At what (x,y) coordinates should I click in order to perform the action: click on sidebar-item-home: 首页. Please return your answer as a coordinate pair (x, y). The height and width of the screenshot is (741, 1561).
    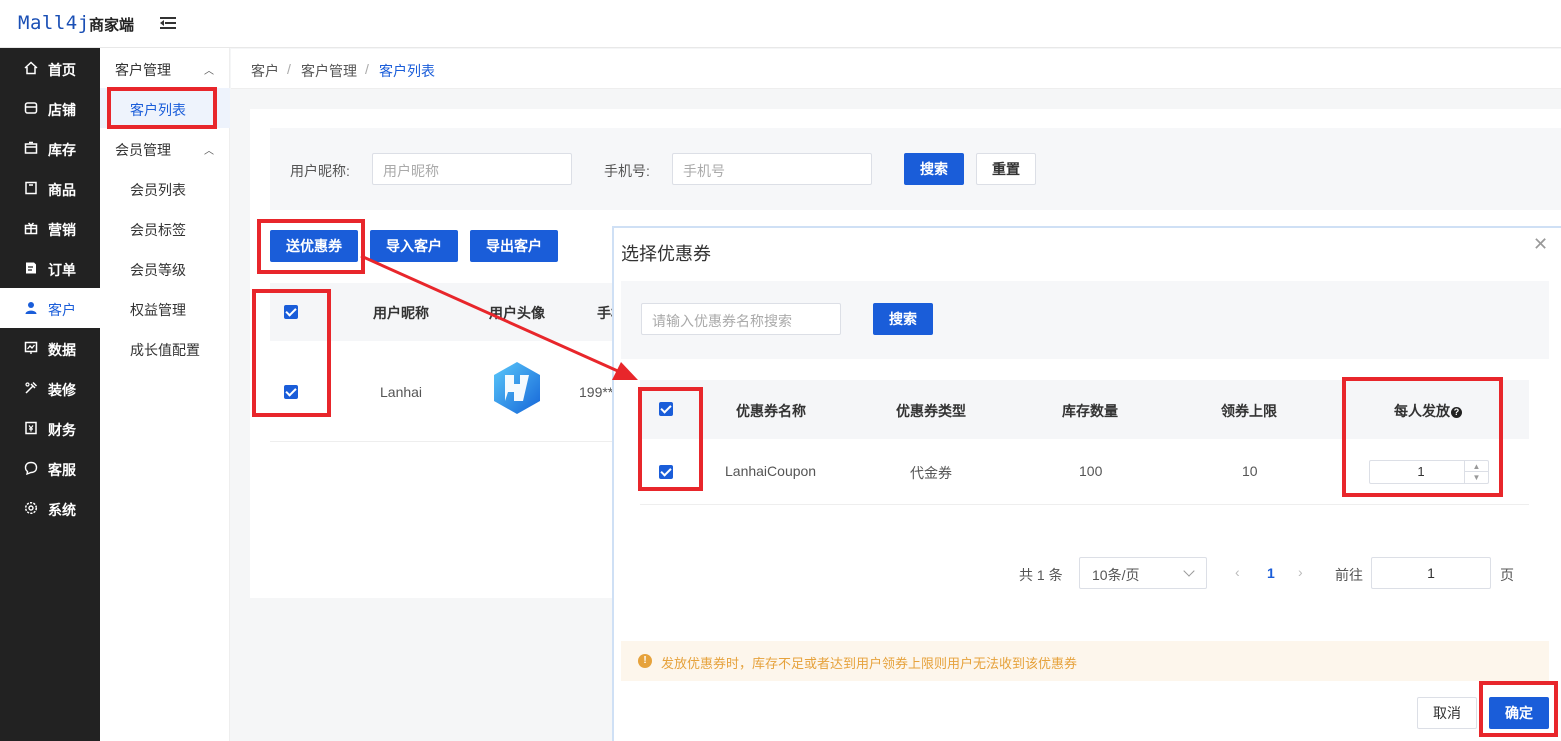
    Looking at the image, I should click on (50, 68).